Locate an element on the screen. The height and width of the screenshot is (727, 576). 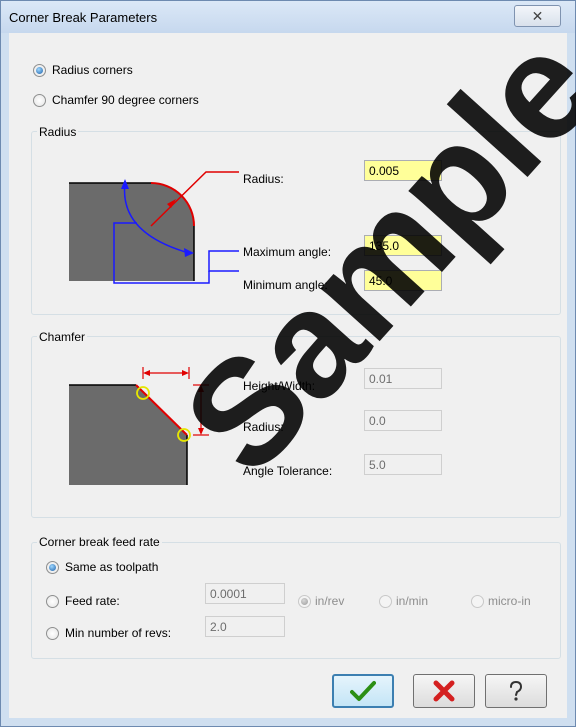
window-title: Corner Break Parameters is located at coordinates (83, 17).